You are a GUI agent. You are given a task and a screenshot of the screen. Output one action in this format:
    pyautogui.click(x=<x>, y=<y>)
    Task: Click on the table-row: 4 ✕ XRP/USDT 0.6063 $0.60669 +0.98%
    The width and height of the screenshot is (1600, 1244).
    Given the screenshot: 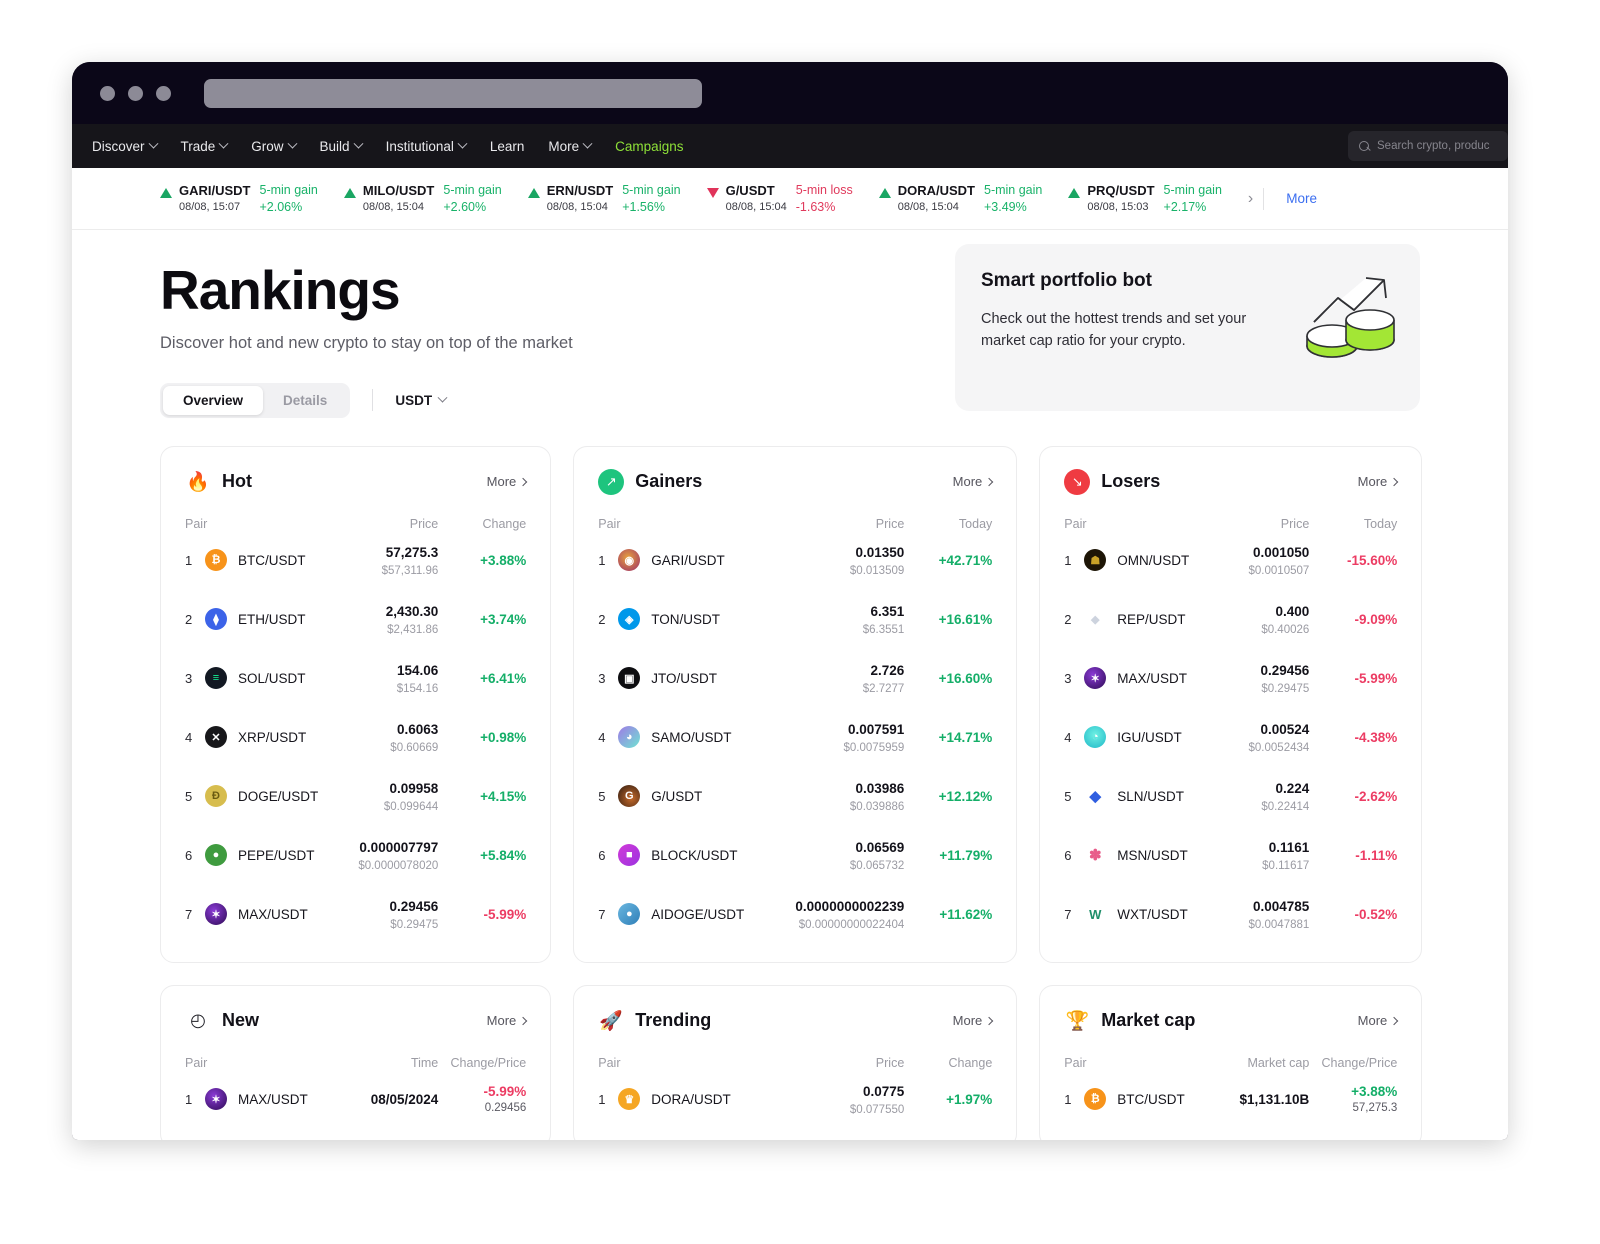 What is the action you would take?
    pyautogui.click(x=355, y=737)
    